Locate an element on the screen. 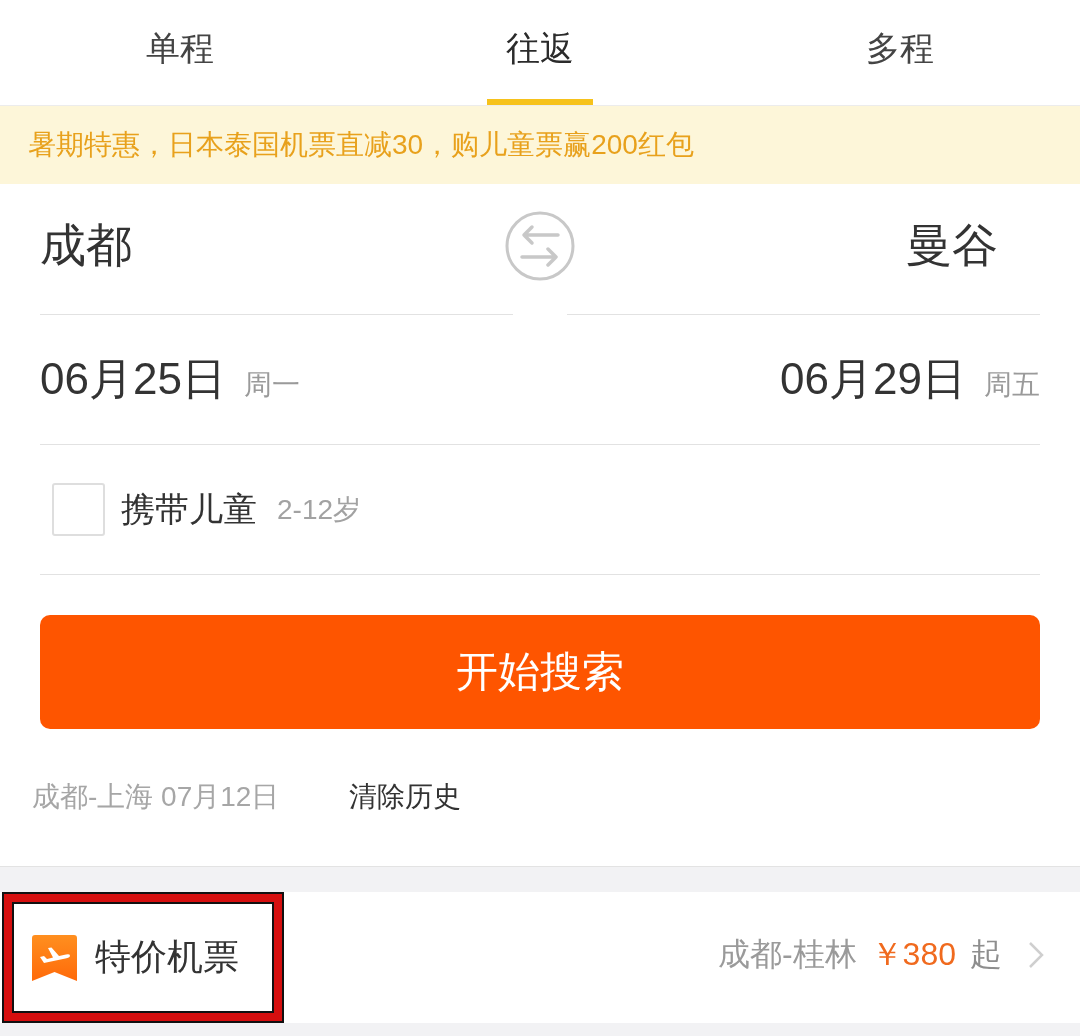  deals-title: 特价机票 is located at coordinates (167, 957).